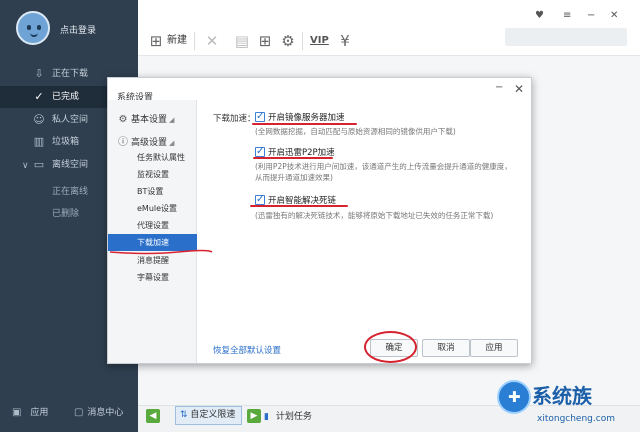 The height and width of the screenshot is (432, 640). Describe the element at coordinates (446, 348) in the screenshot. I see `cancel-button: 取消` at that location.